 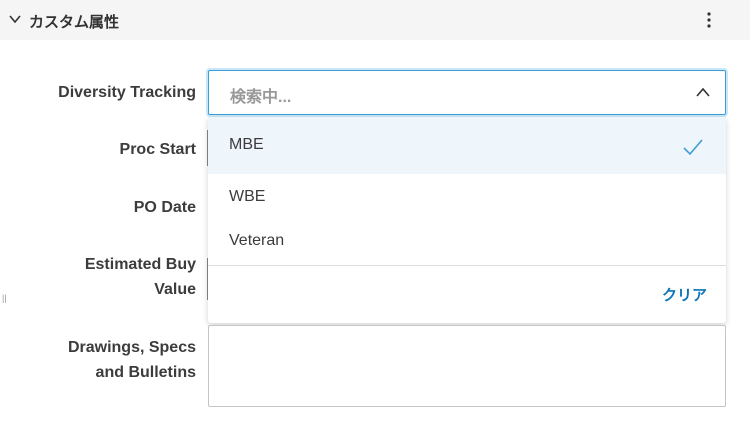 I want to click on label-line: Drawings, Specs, so click(x=131, y=347).